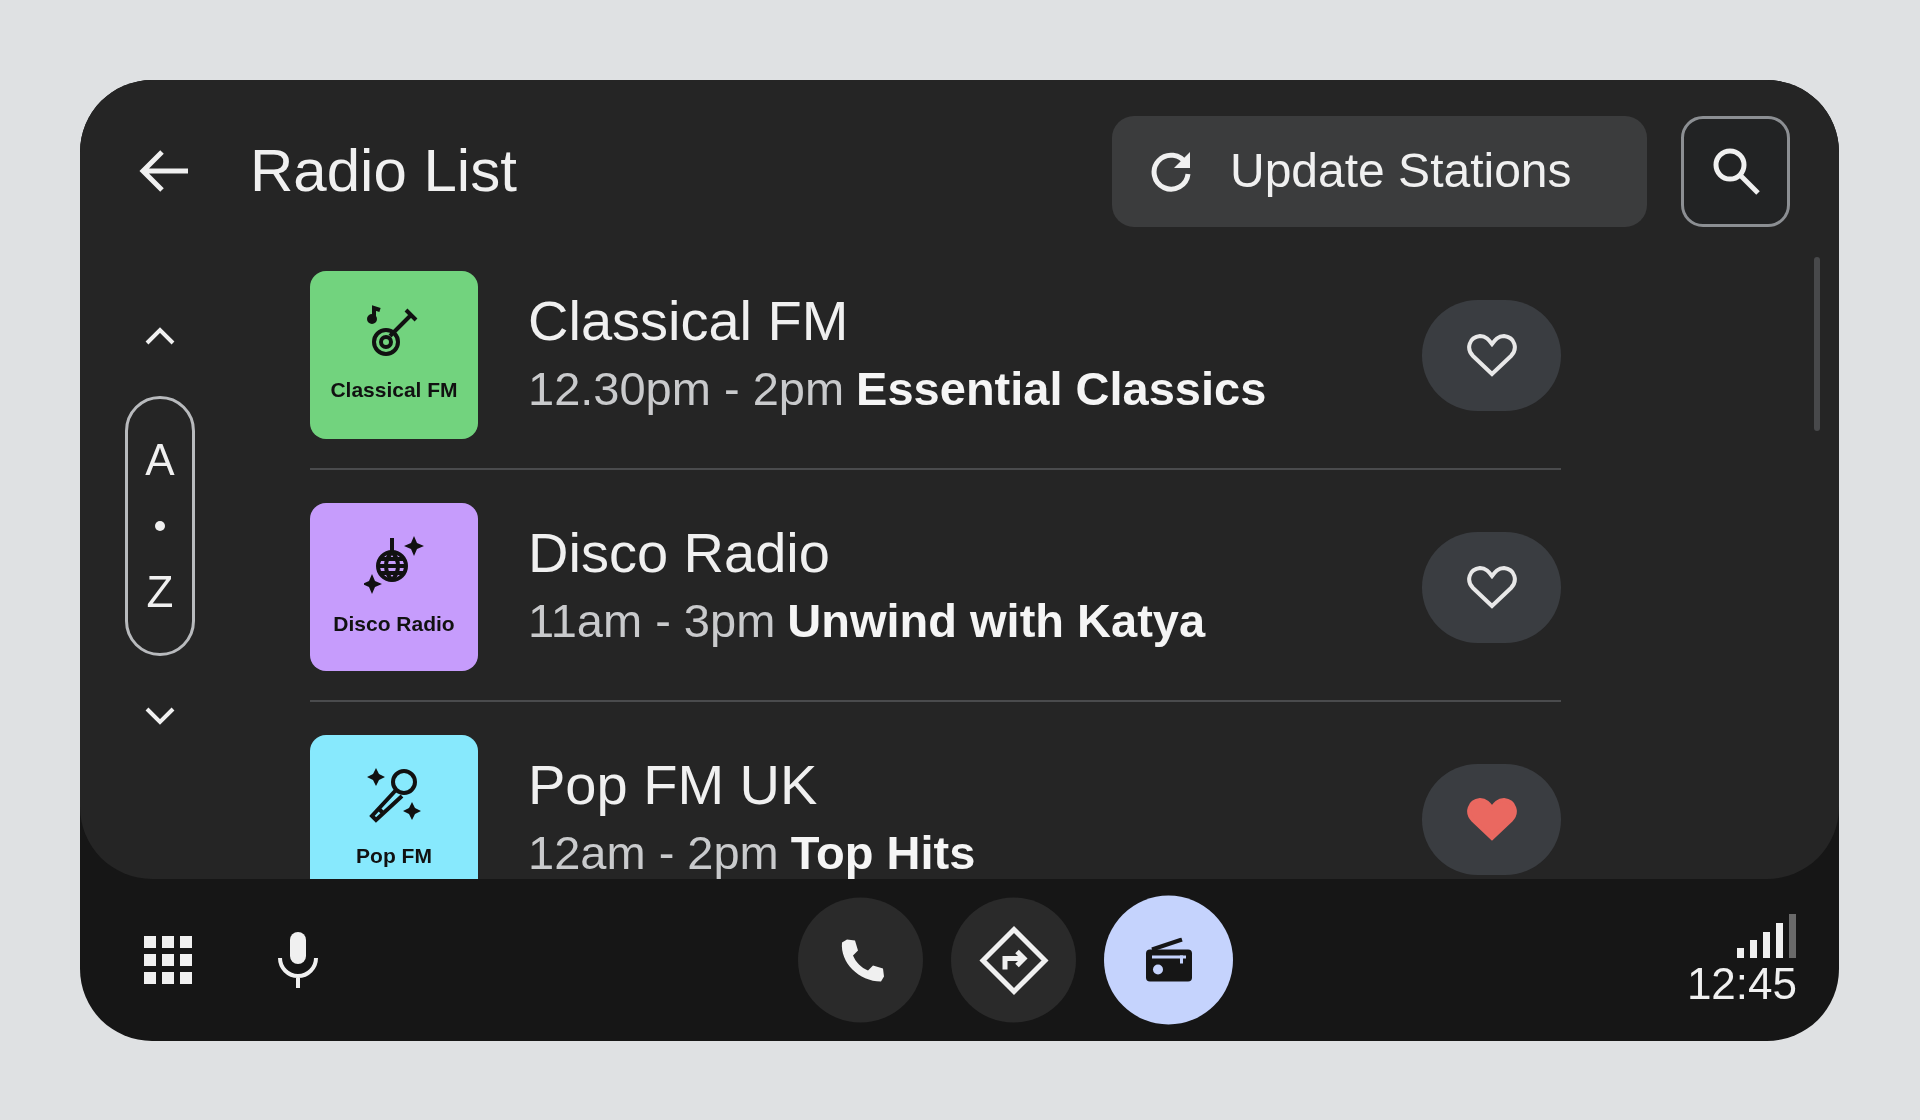  I want to click on alphabet-scroller: A Z, so click(160, 526).